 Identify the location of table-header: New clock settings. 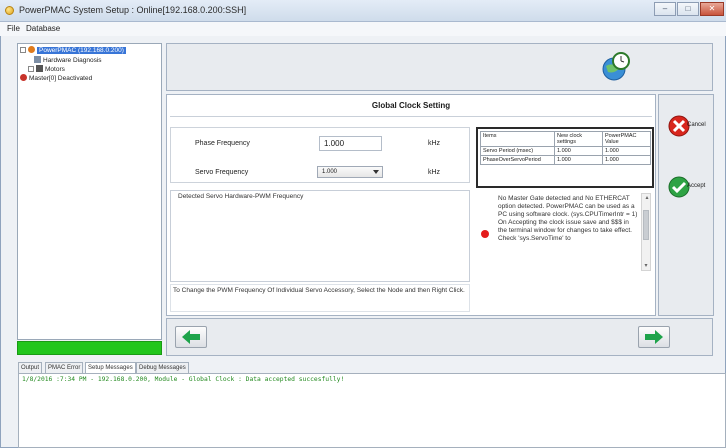
(578, 139).